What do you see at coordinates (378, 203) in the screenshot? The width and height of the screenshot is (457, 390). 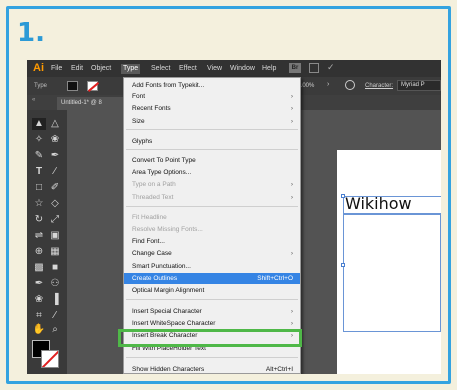 I see `canvas-text: Wikihow` at bounding box center [378, 203].